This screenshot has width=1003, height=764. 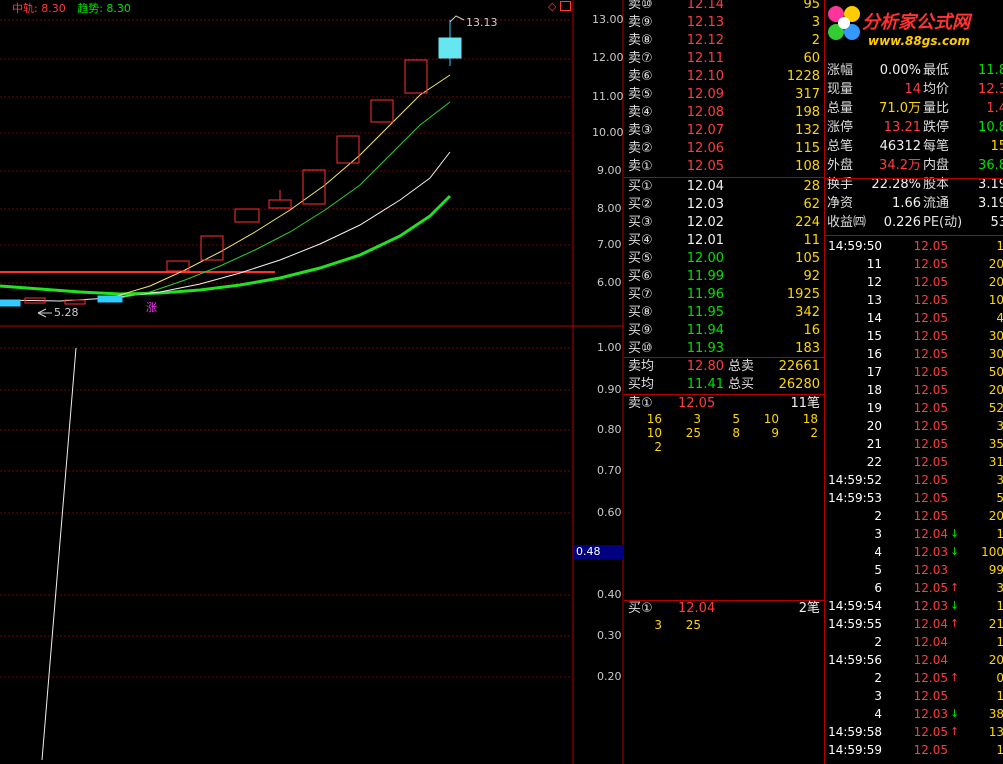 What do you see at coordinates (913, 246) in the screenshot?
I see `tick-row: 14:59:50 12.05 1` at bounding box center [913, 246].